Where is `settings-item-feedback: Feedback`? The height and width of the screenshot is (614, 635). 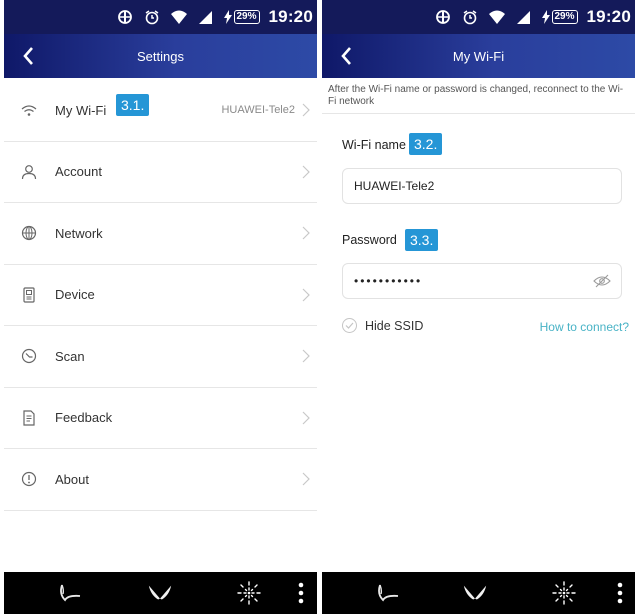 settings-item-feedback: Feedback is located at coordinates (160, 418).